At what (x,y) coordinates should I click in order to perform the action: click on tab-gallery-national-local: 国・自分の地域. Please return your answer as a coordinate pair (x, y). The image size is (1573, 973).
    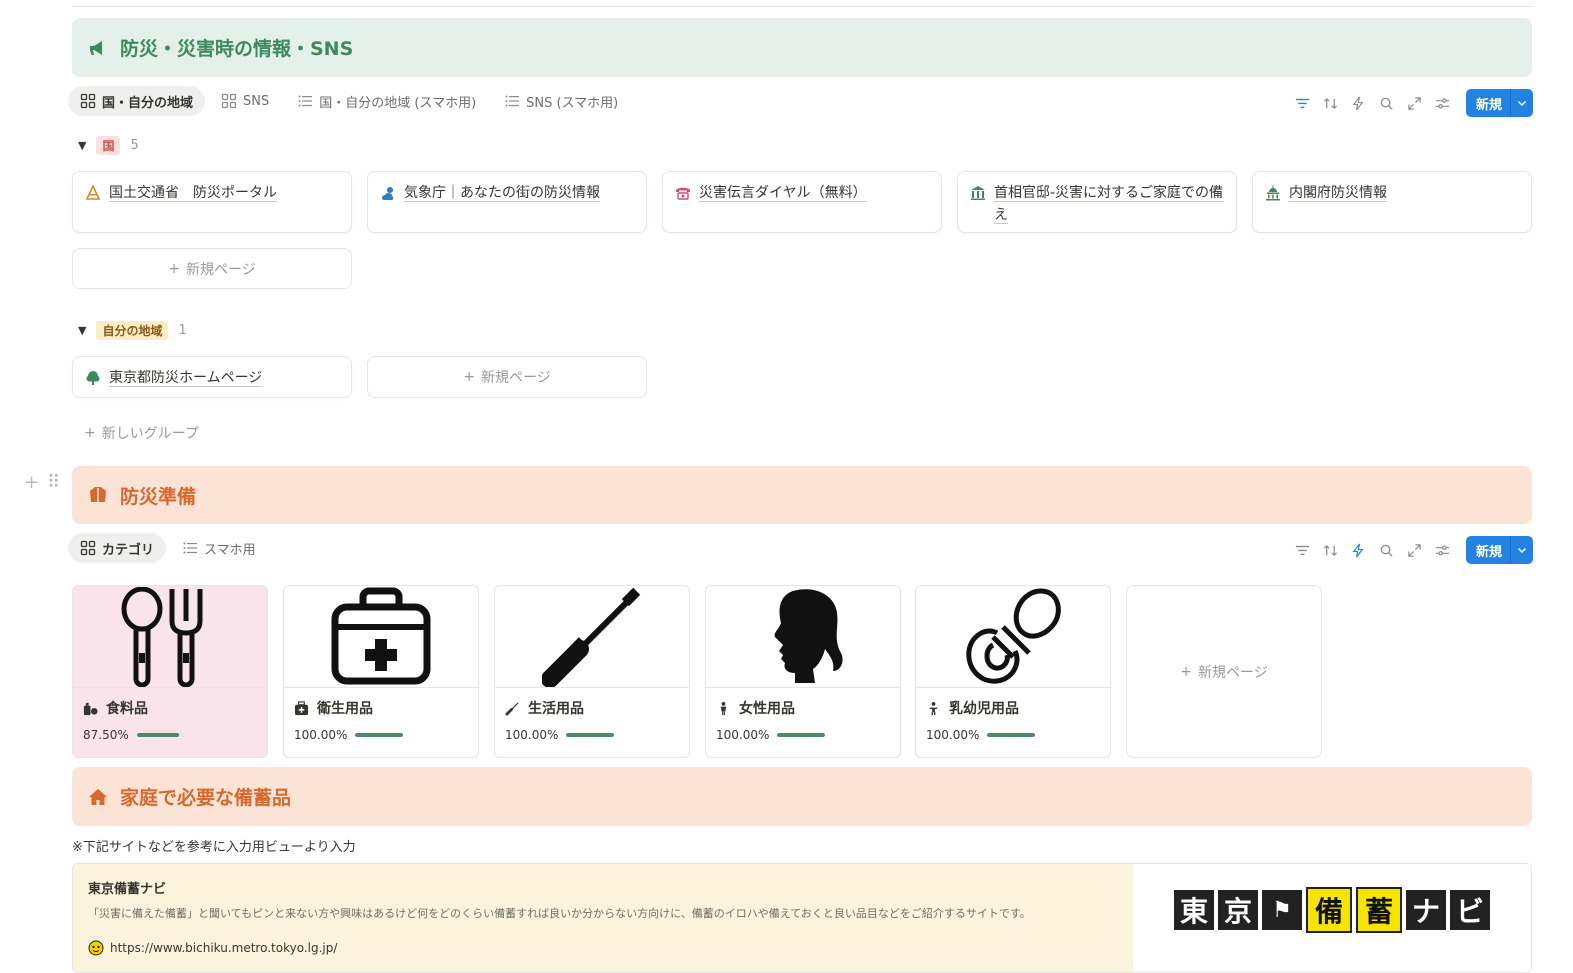
    Looking at the image, I should click on (137, 101).